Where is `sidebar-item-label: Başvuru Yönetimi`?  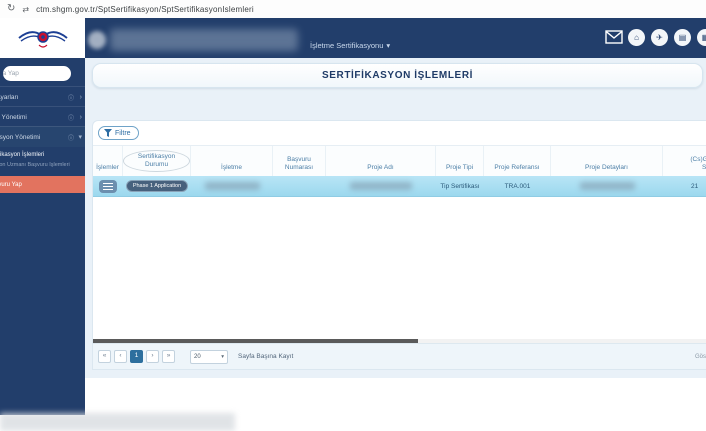
sidebar-item-label: Başvuru Yönetimi is located at coordinates (13, 117).